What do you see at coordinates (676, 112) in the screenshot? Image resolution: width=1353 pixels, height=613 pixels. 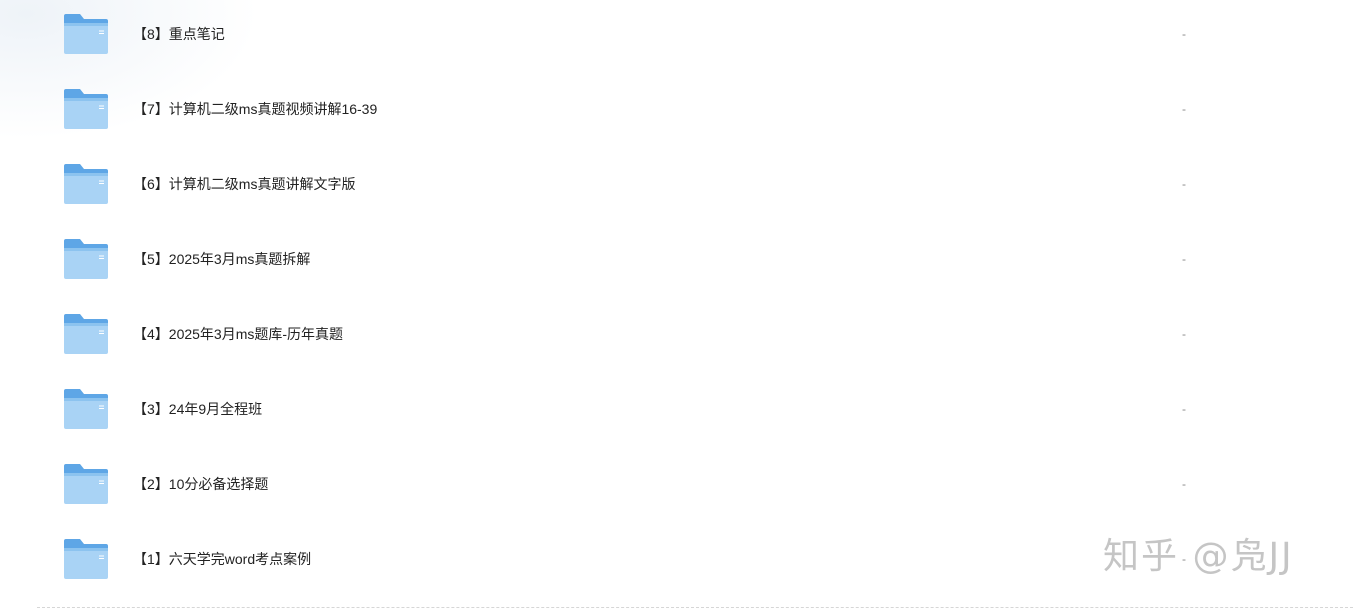 I see `file-row: 【7】计算机二级ms真题视频讲解16-39 -` at bounding box center [676, 112].